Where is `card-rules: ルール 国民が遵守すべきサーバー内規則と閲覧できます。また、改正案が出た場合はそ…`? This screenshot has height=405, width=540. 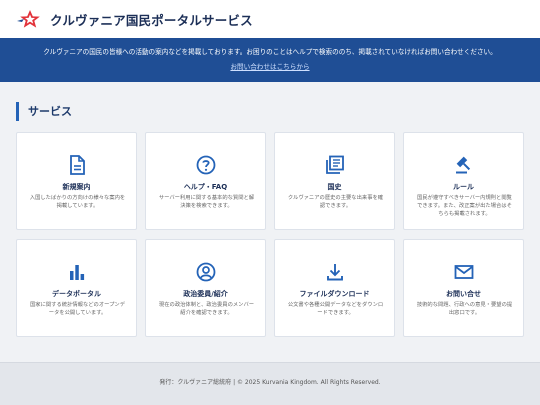
card-rules: ルール 国民が遵守すべきサーバー内規則と閲覧できます。また、改正案が出た場合はそ… is located at coordinates (463, 181).